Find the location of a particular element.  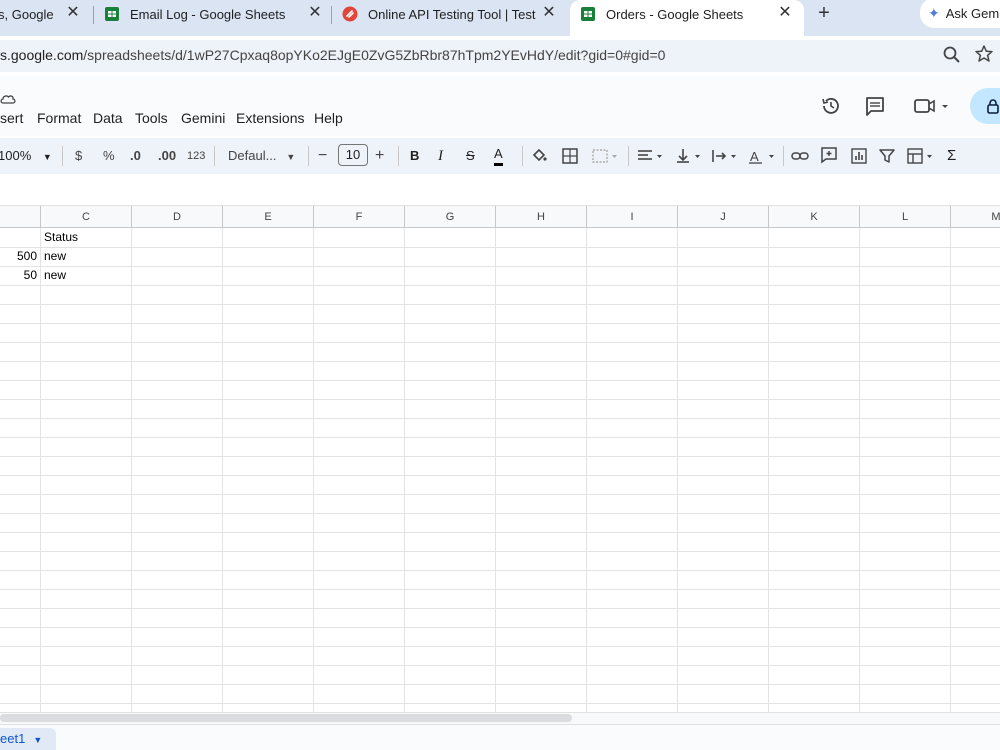

cell-c3: new is located at coordinates (86, 275).